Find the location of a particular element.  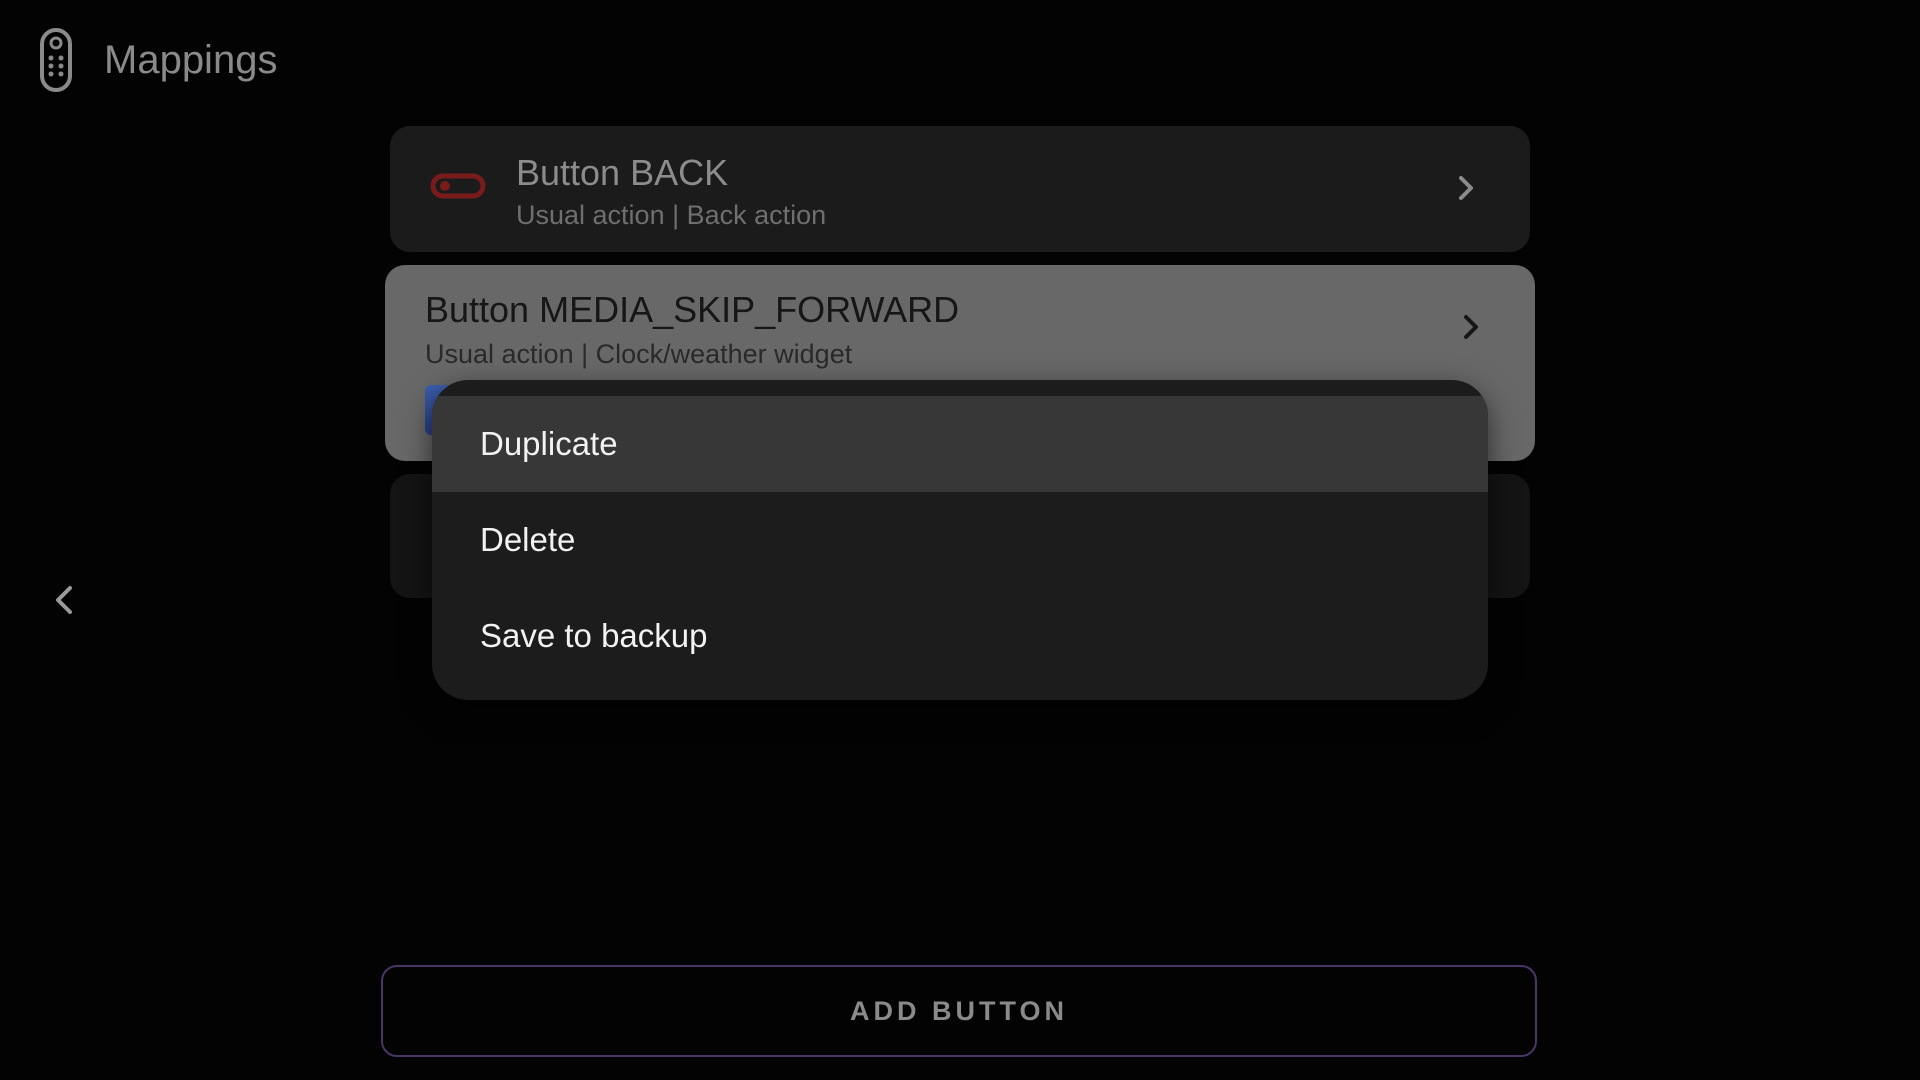

mapping-item-back: Button BACK Usual action | Back action is located at coordinates (960, 189).